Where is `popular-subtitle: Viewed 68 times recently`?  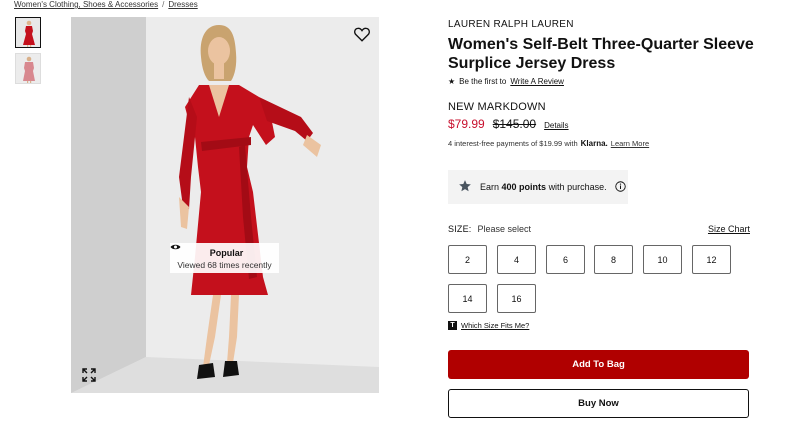
popular-subtitle: Viewed 68 times recently is located at coordinates (224, 265).